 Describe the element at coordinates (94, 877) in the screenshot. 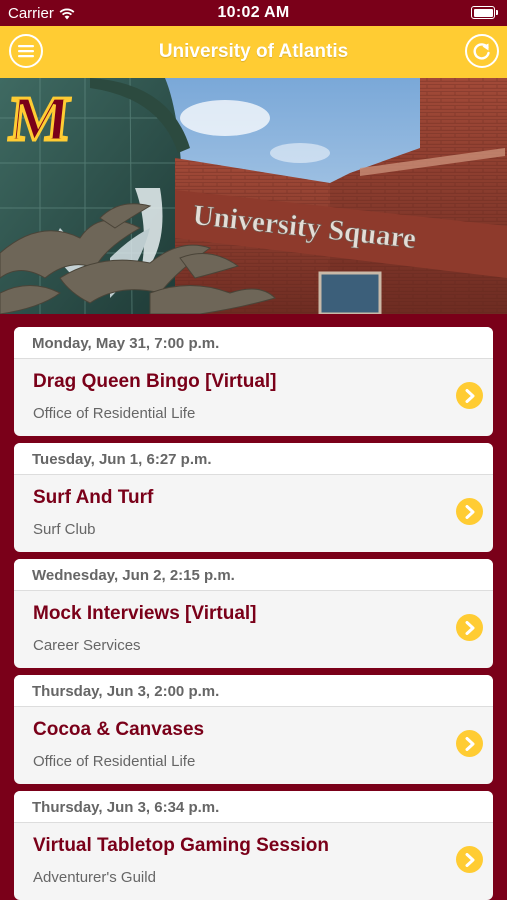

I see `event-organizer: Adventurer's Guild` at that location.